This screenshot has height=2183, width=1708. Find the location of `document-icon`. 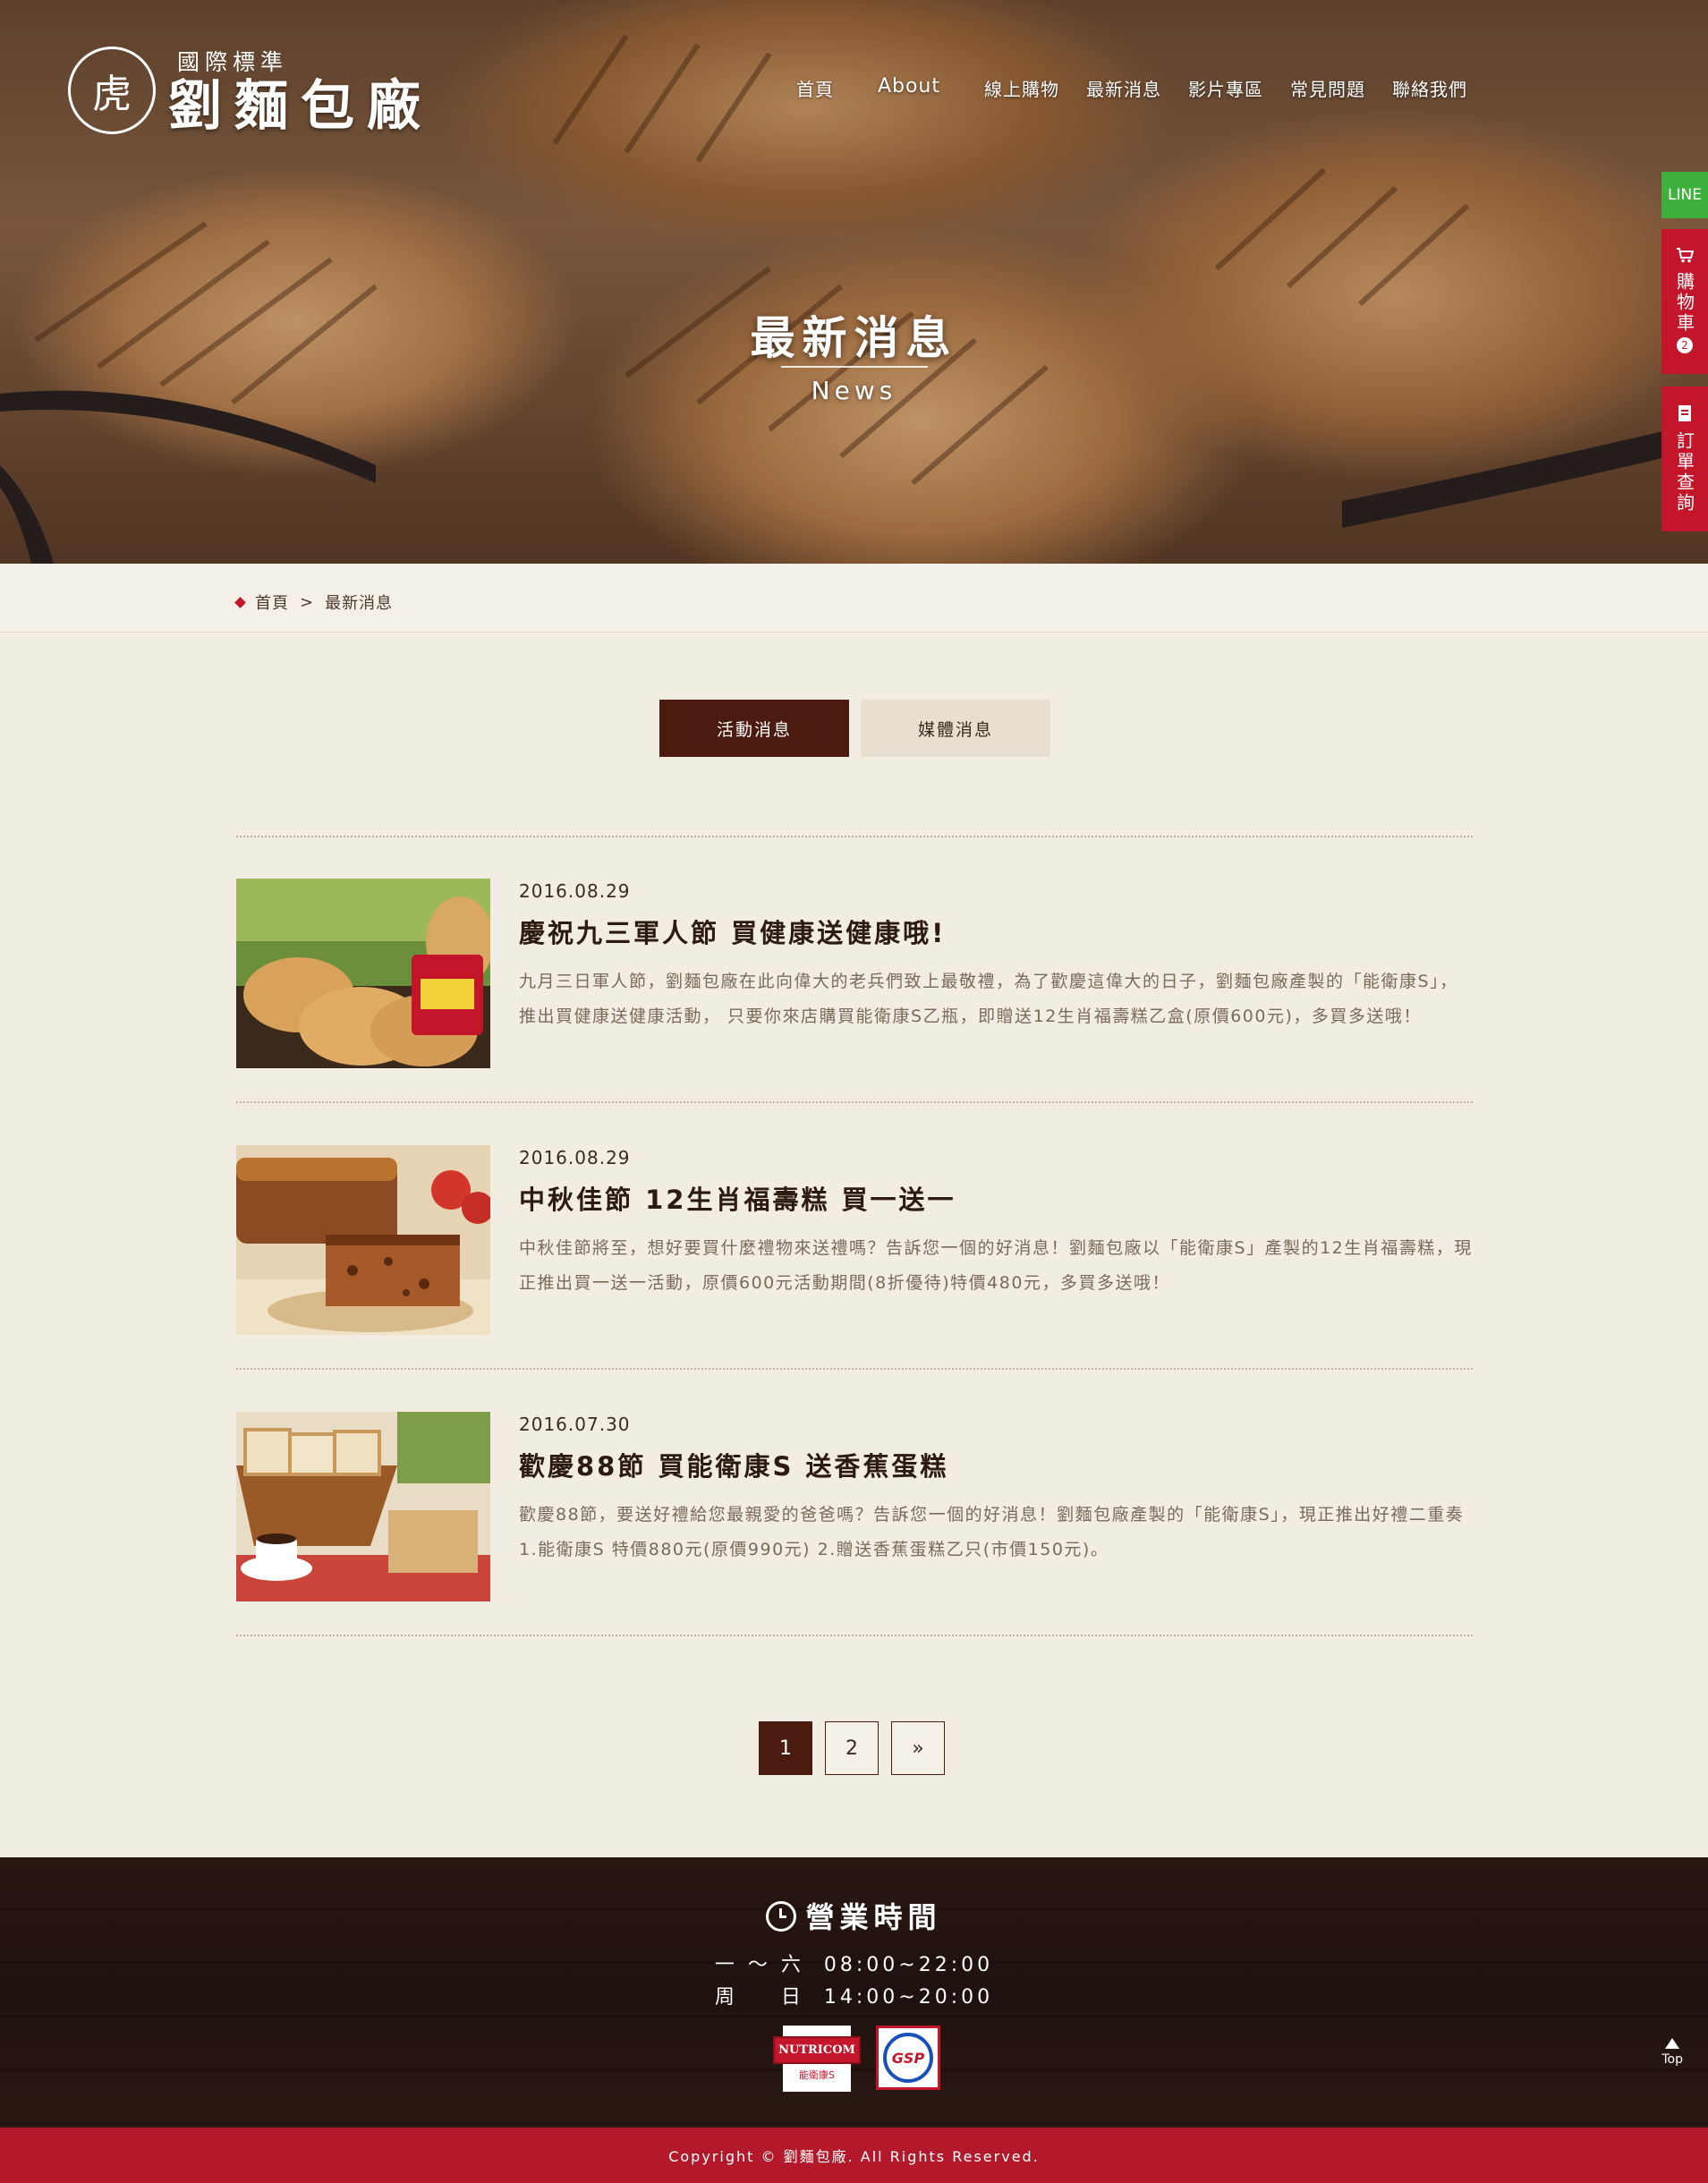

document-icon is located at coordinates (1684, 413).